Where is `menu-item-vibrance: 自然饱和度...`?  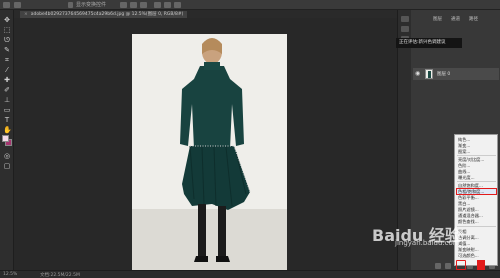
menu-item-vibrance: 自然饱和度... is located at coordinates (470, 185).